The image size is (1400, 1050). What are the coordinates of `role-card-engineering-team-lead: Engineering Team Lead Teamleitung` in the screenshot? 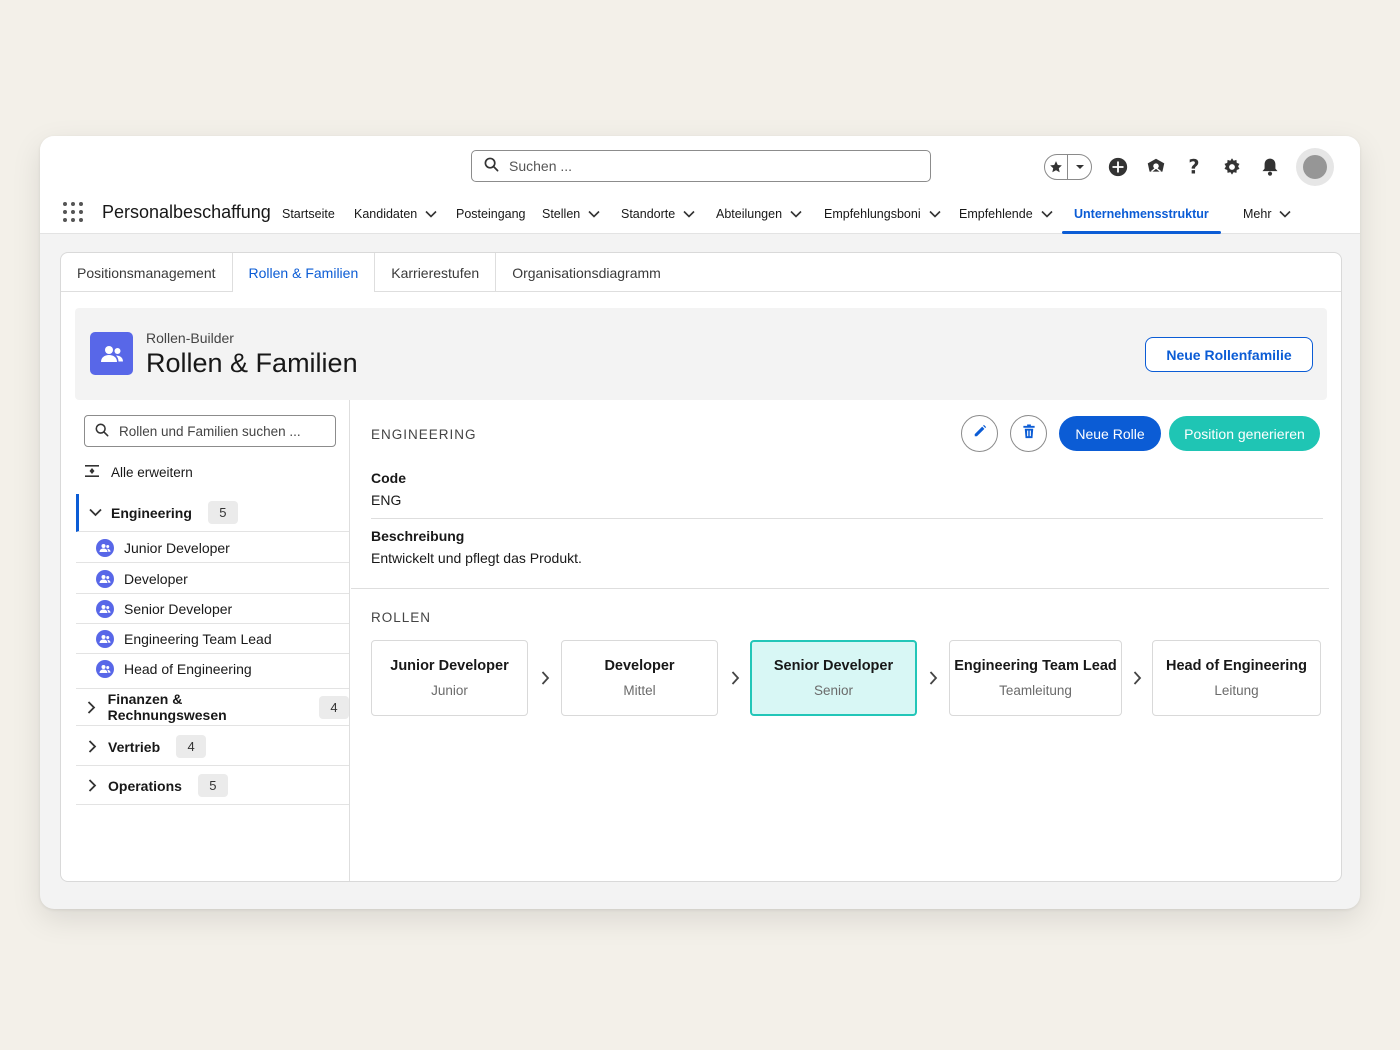 It's located at (1035, 678).